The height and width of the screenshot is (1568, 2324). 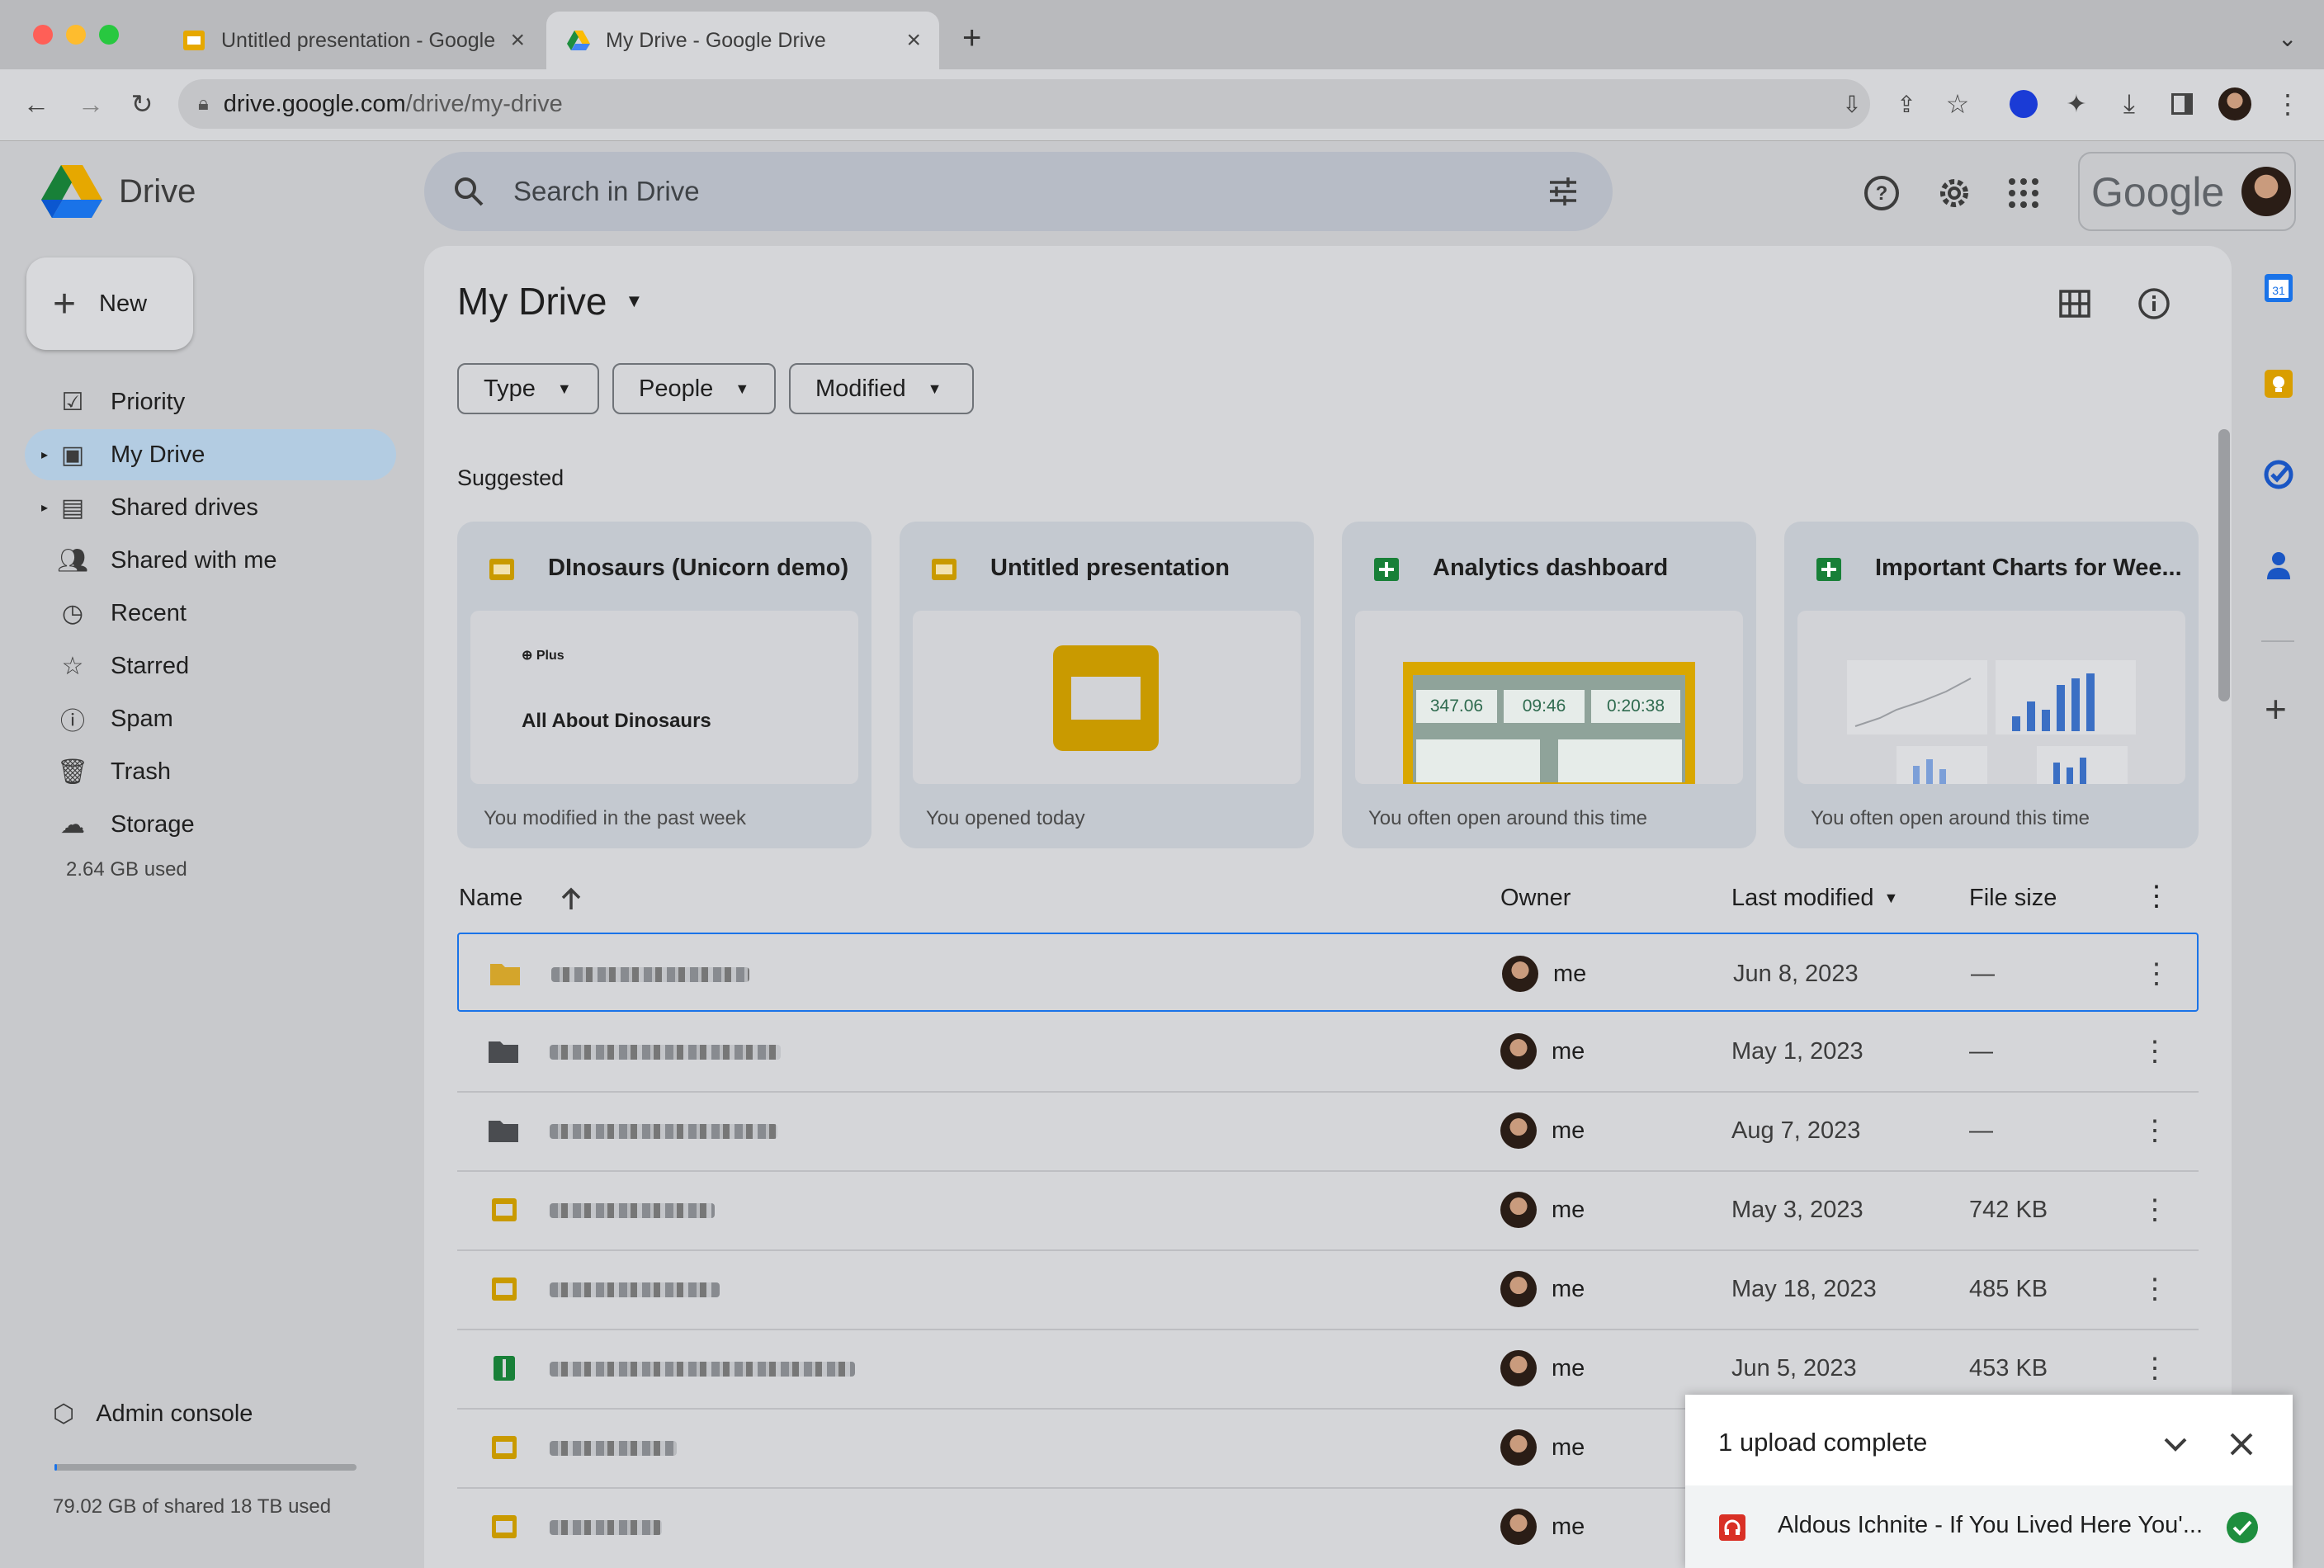 What do you see at coordinates (504, 1368) in the screenshot?
I see `sheets-icon` at bounding box center [504, 1368].